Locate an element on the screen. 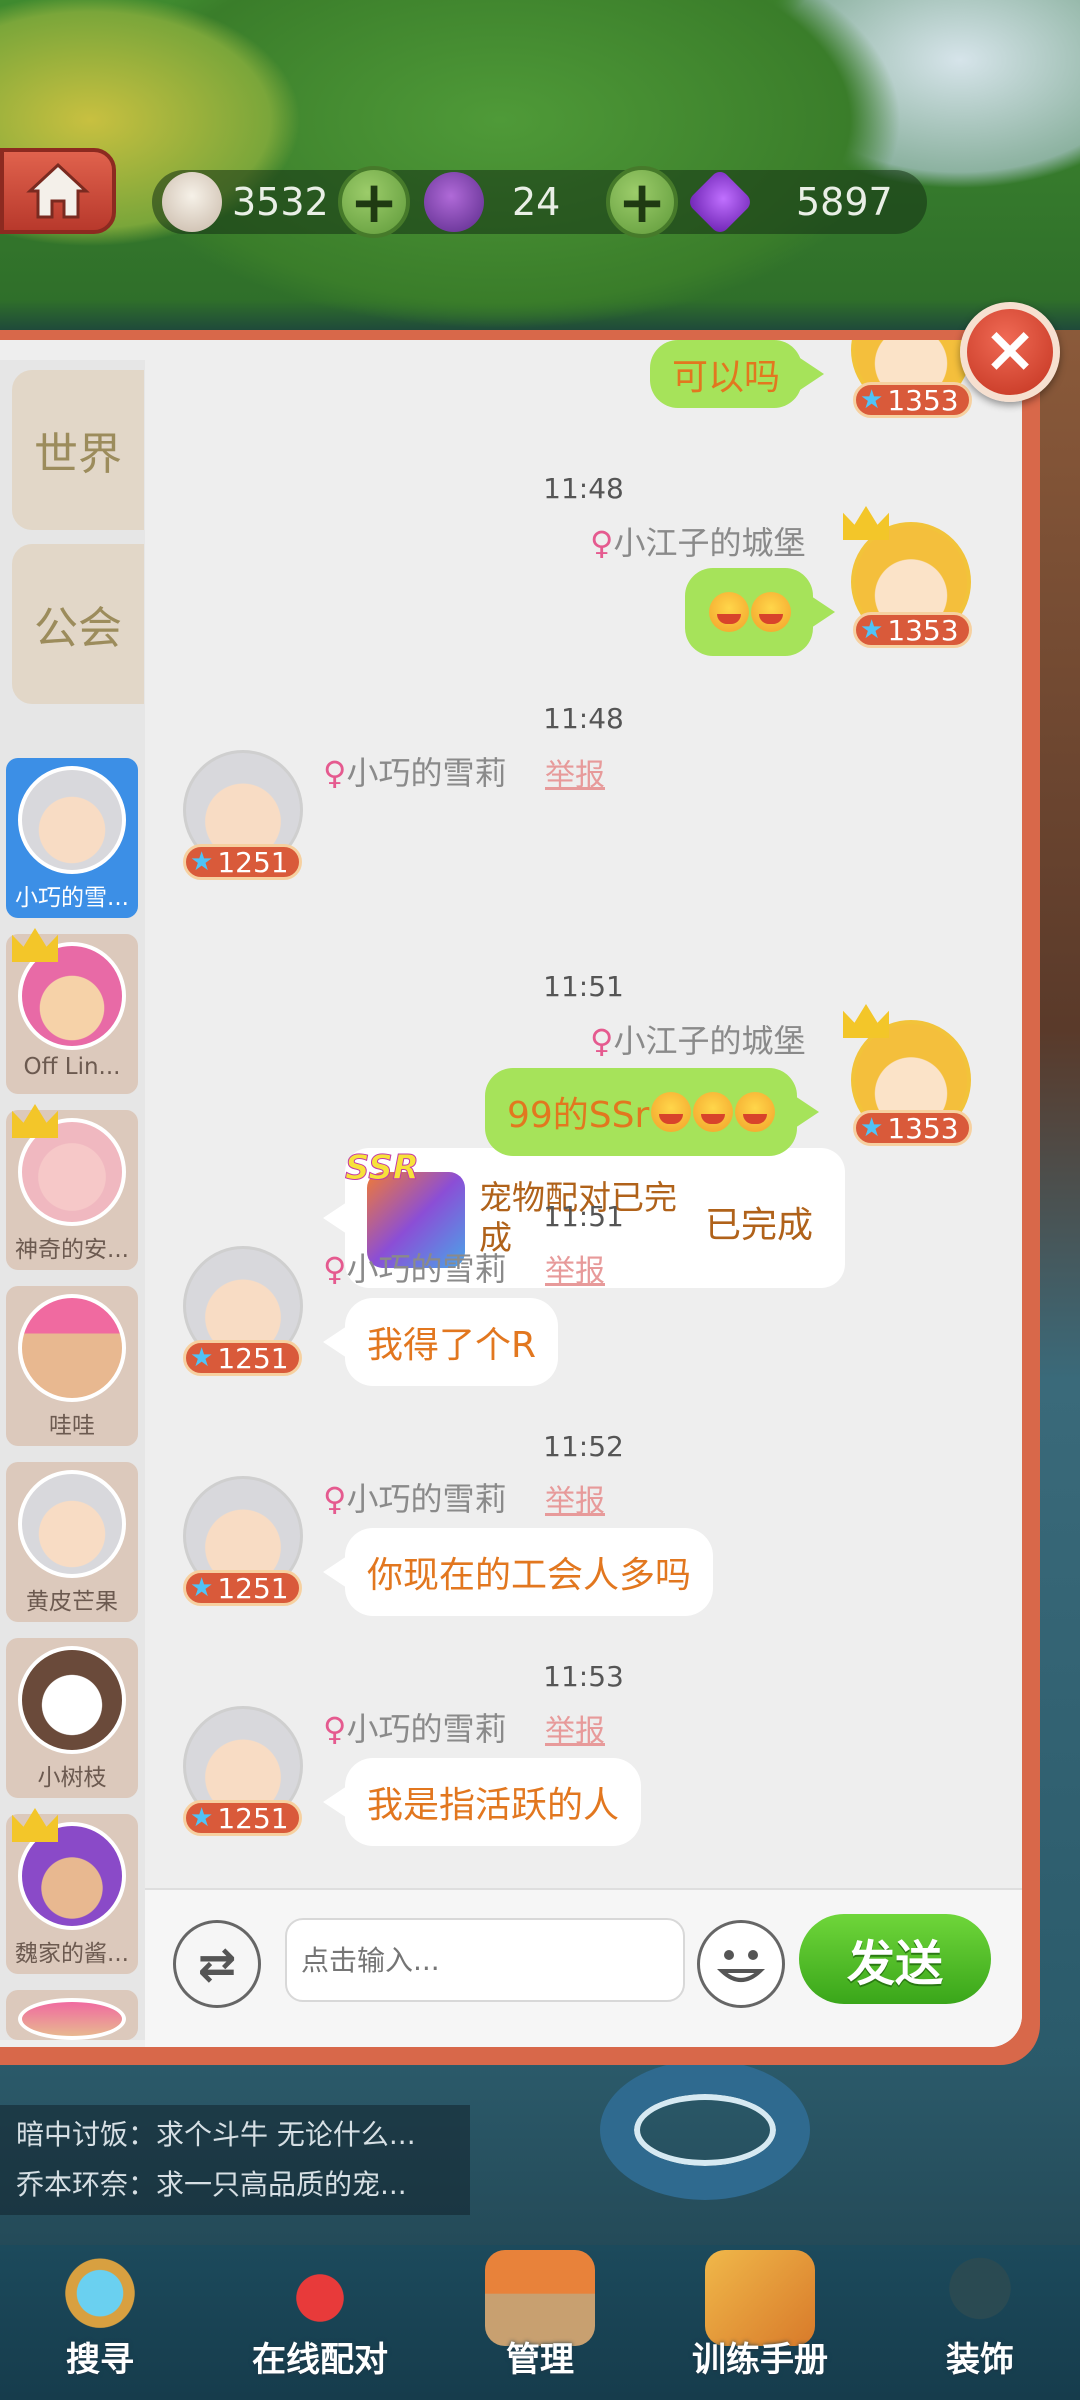  message-time: 11:52 is located at coordinates (583, 1446).